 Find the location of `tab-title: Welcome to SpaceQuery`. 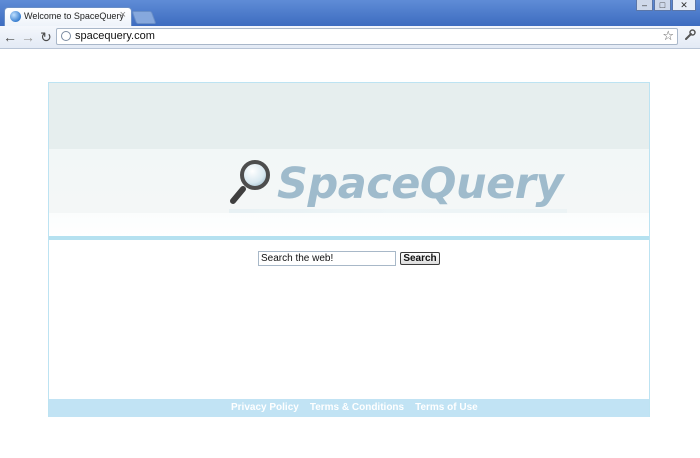

tab-title: Welcome to SpaceQuery is located at coordinates (74, 16).